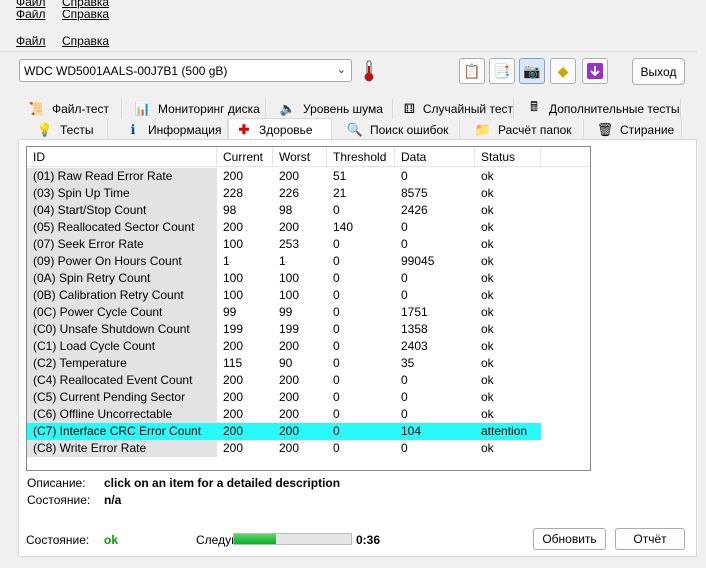 The height and width of the screenshot is (568, 706). I want to click on tab-folder-calc: 📁 Расчёт папок, so click(526, 129).